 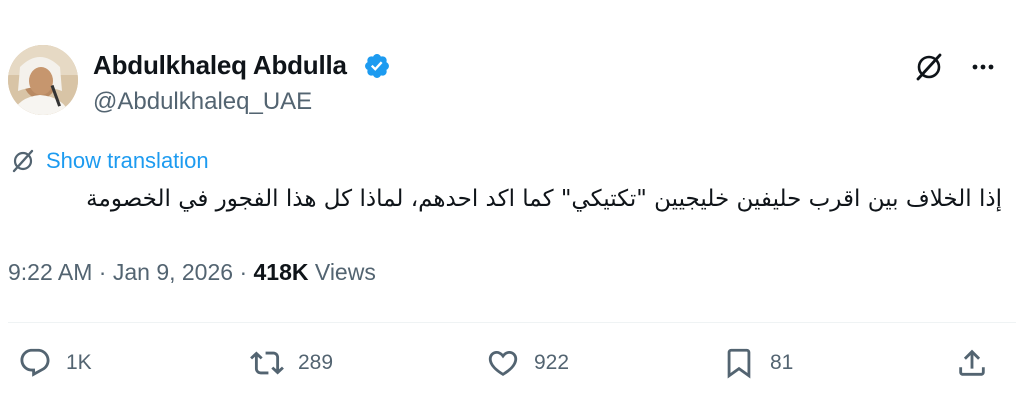 I want to click on share-button, so click(x=972, y=363).